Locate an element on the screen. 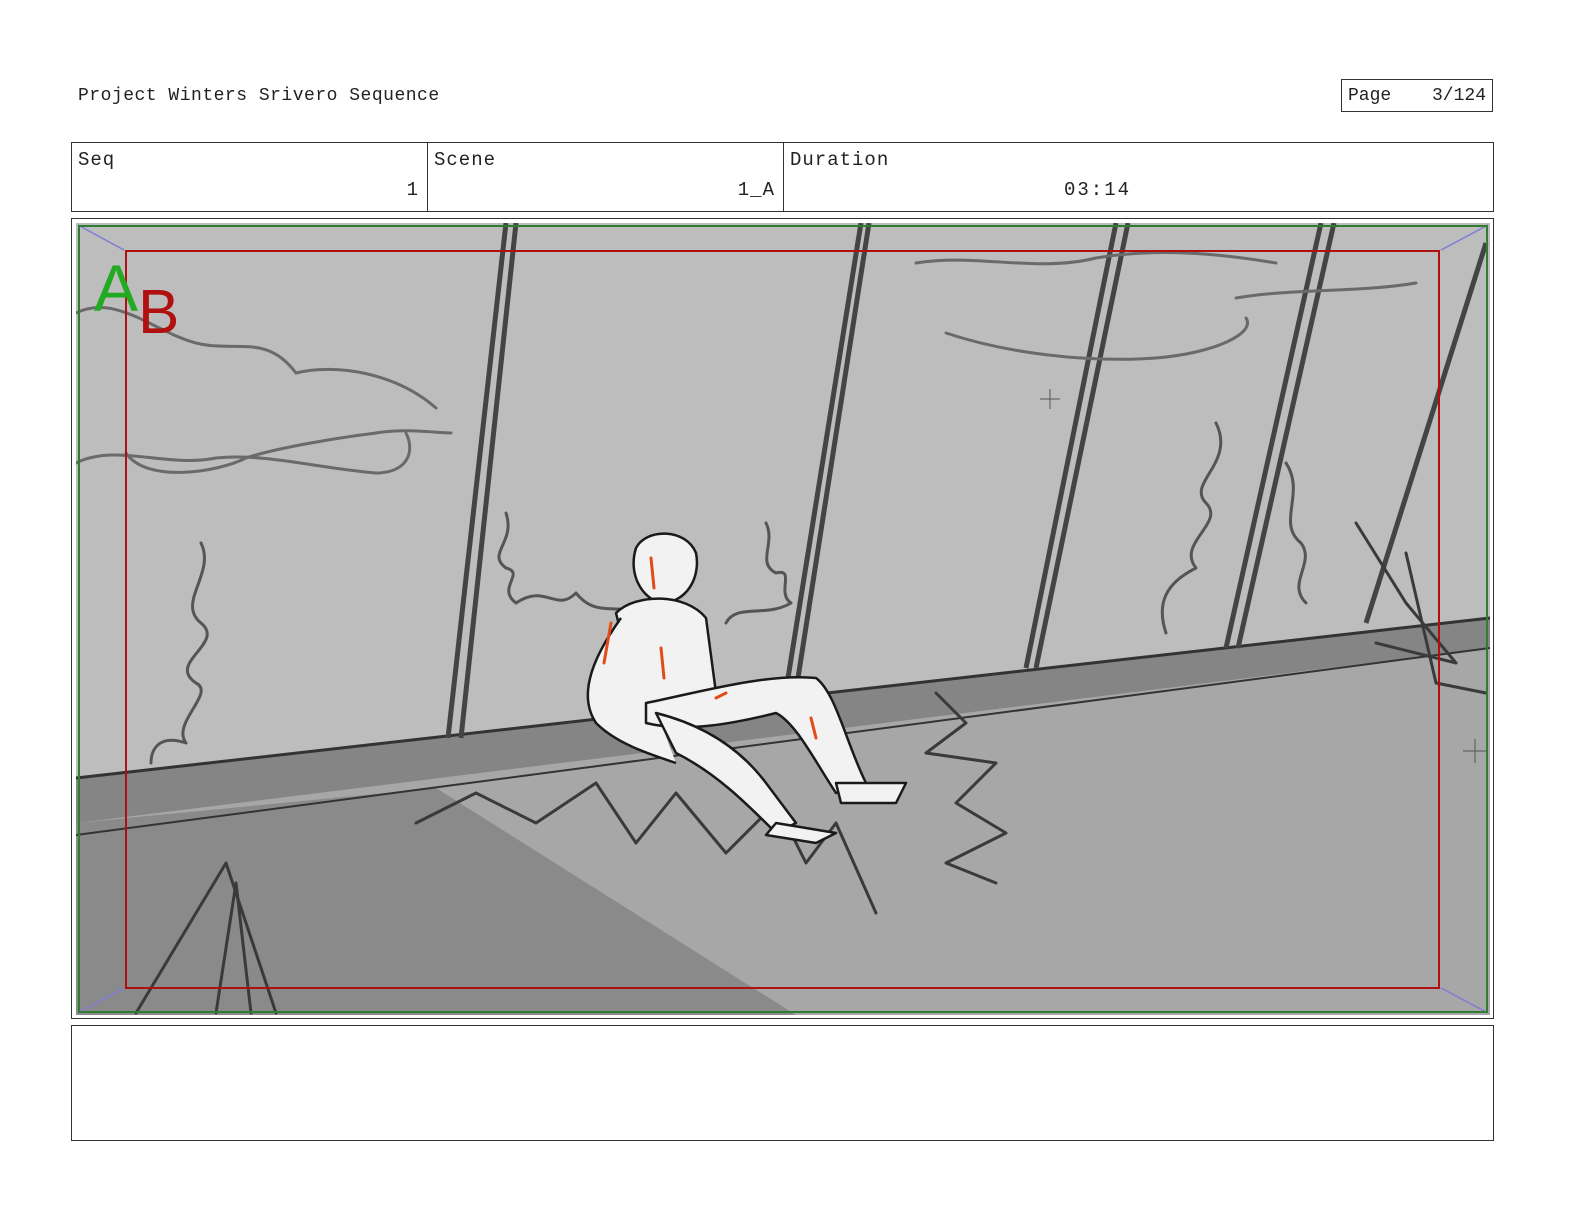  project-title: Project Winters Srivero Sequence is located at coordinates (259, 96).